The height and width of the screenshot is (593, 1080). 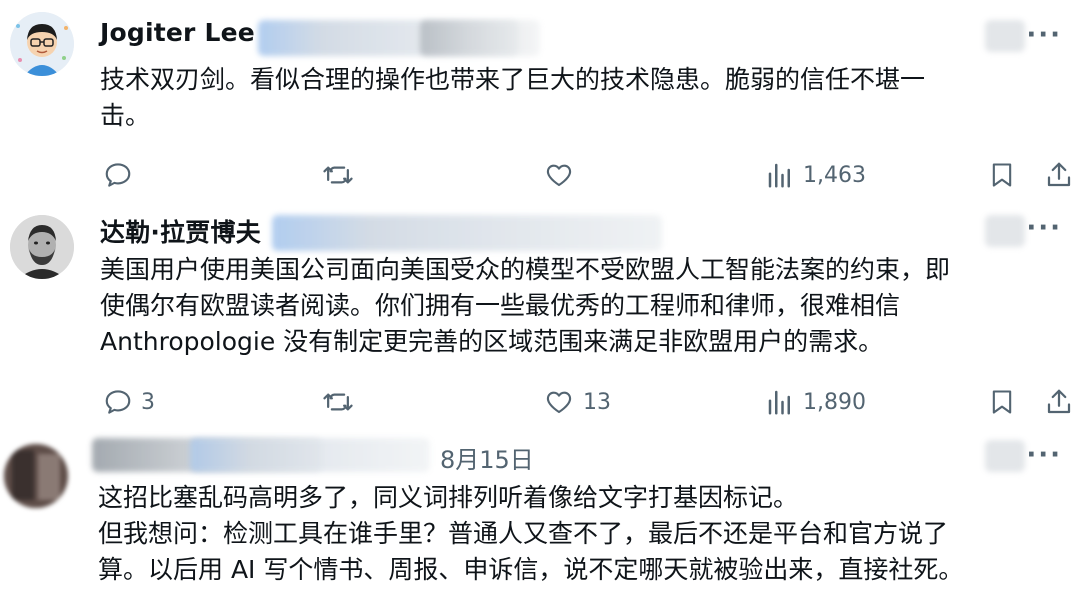 What do you see at coordinates (815, 402) in the screenshot?
I see `views-button: 1,890` at bounding box center [815, 402].